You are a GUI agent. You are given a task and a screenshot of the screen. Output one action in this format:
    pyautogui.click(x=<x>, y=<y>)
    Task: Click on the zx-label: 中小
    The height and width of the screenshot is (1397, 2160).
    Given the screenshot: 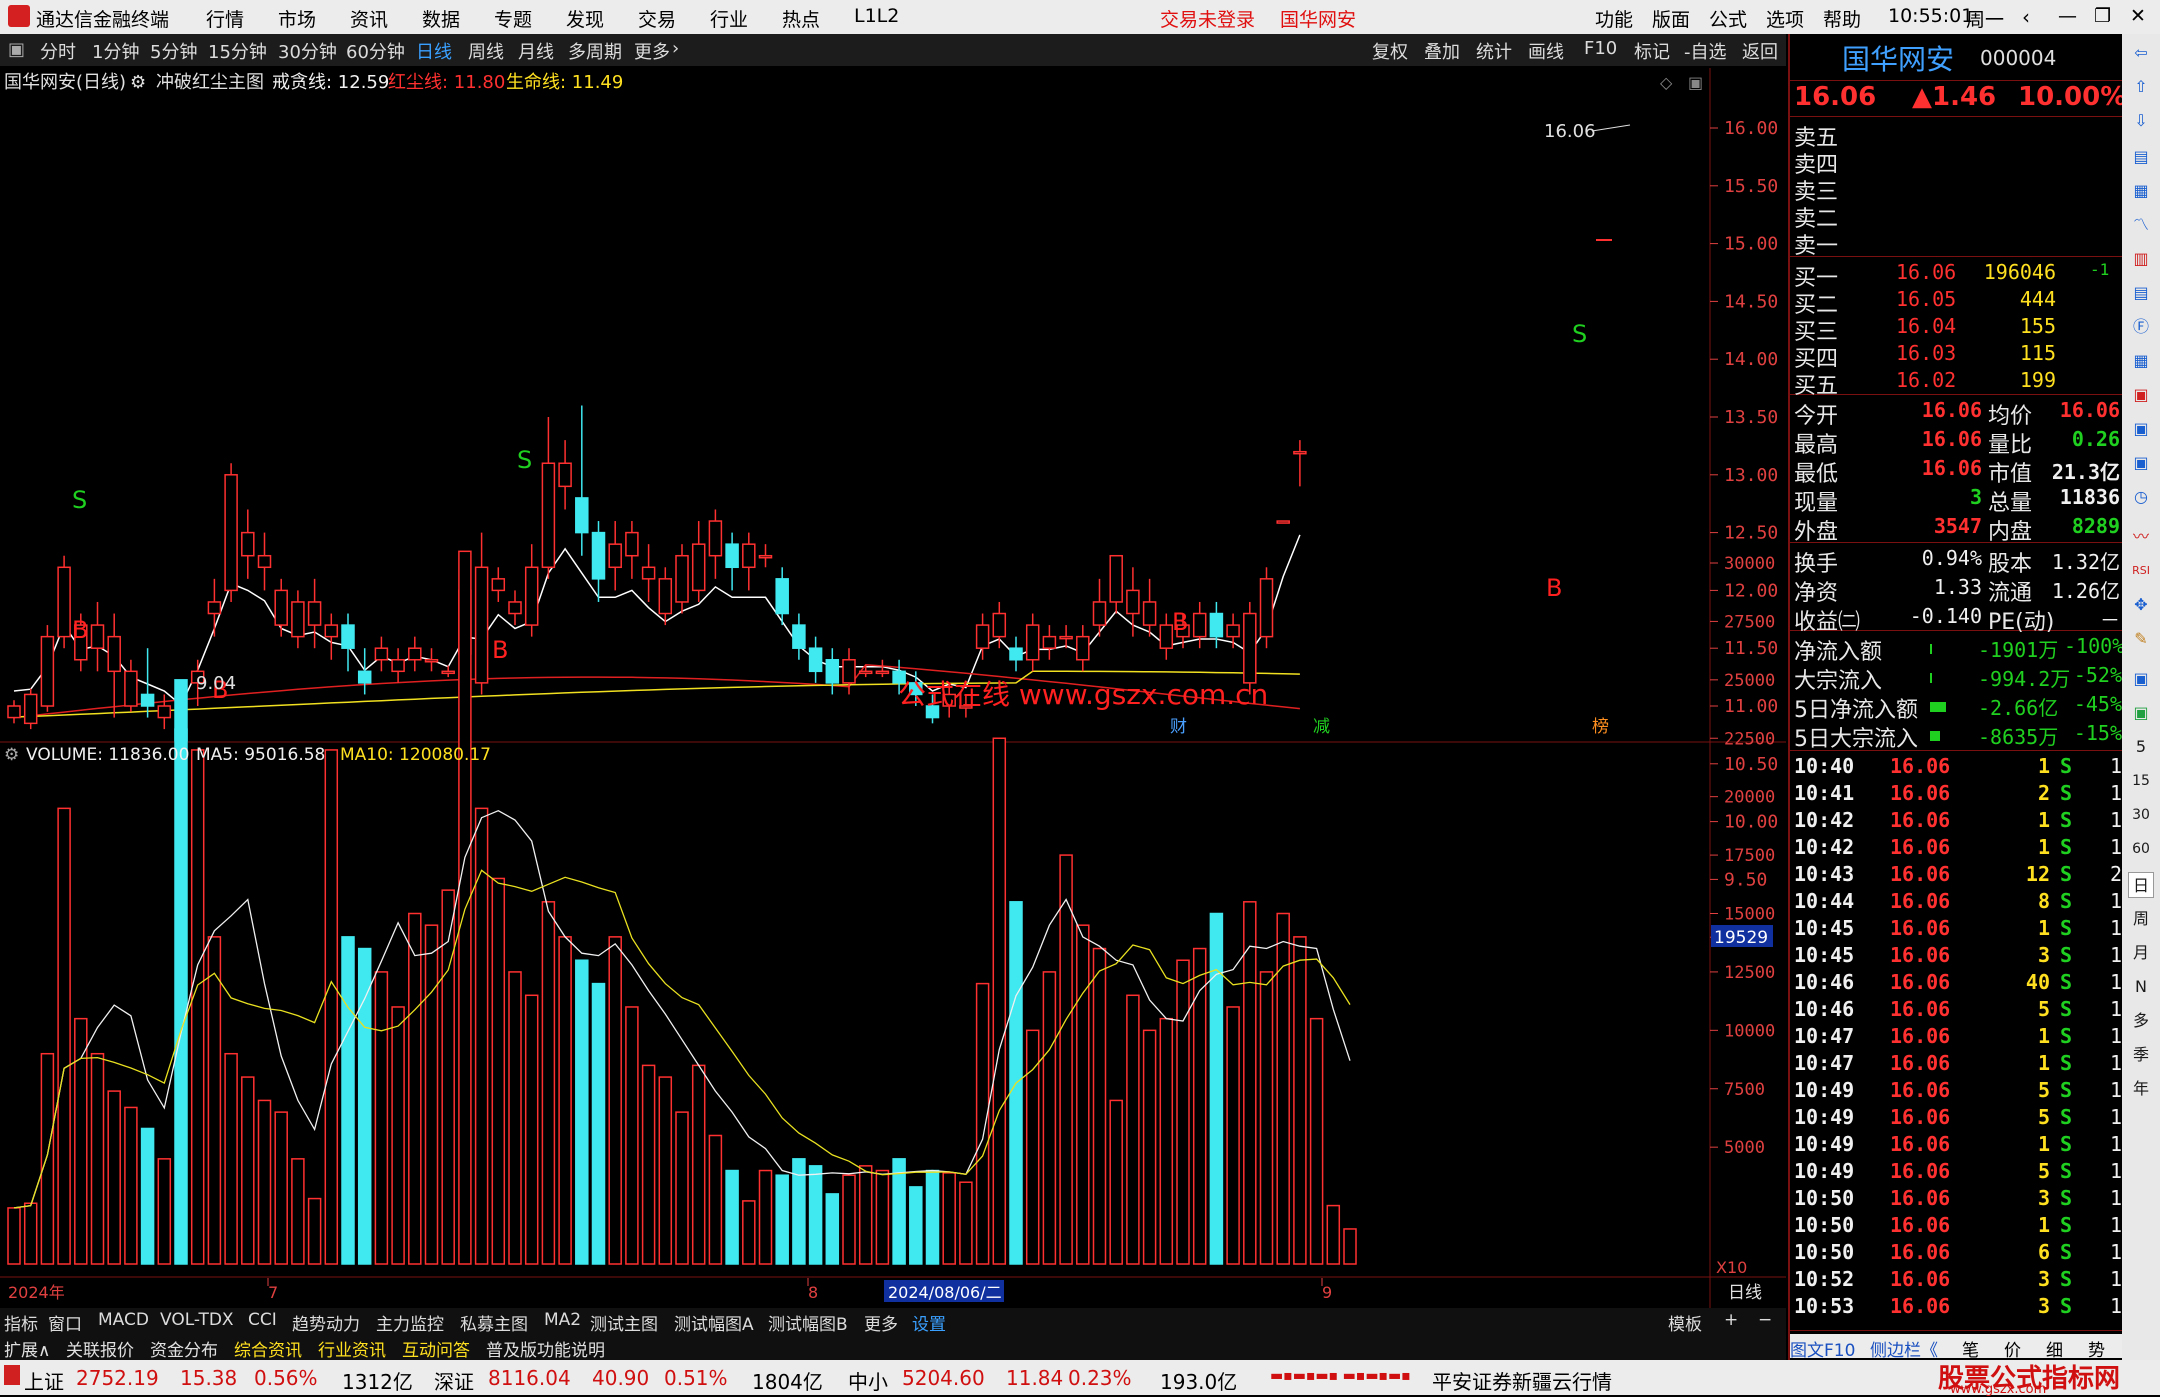 What is the action you would take?
    pyautogui.click(x=868, y=1380)
    